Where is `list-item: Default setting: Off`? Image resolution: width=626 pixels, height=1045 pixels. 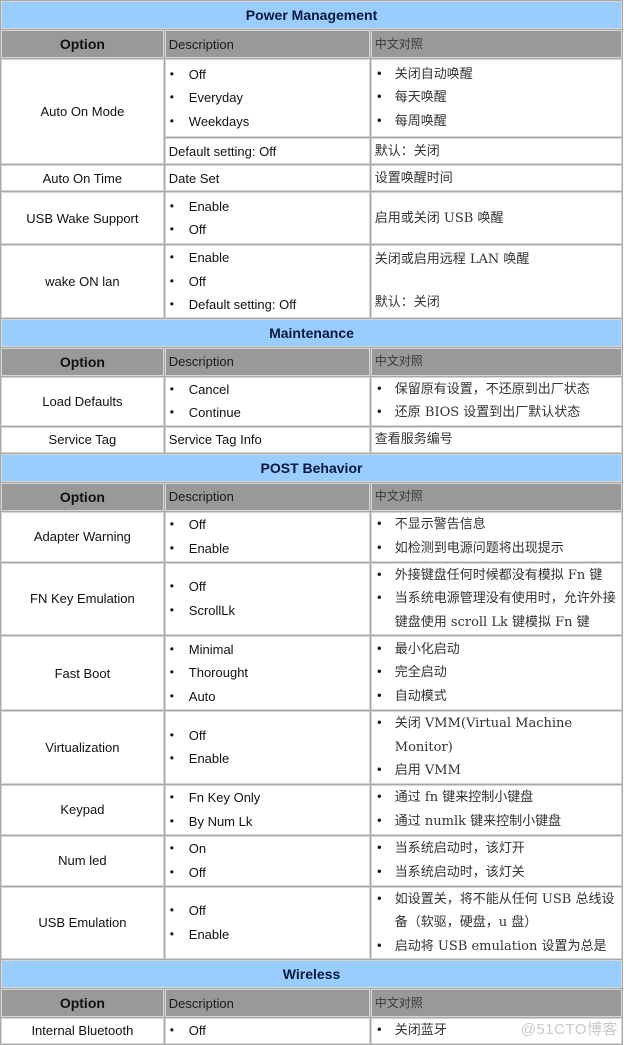 list-item: Default setting: Off is located at coordinates (267, 305).